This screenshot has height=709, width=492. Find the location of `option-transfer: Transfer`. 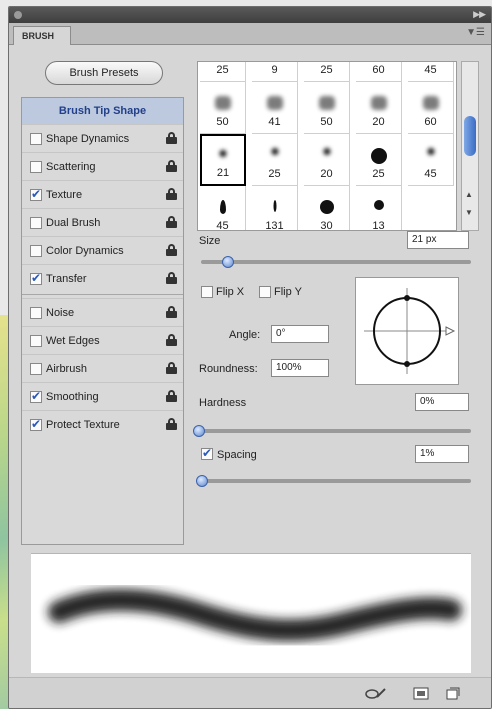

option-transfer: Transfer is located at coordinates (102, 278).